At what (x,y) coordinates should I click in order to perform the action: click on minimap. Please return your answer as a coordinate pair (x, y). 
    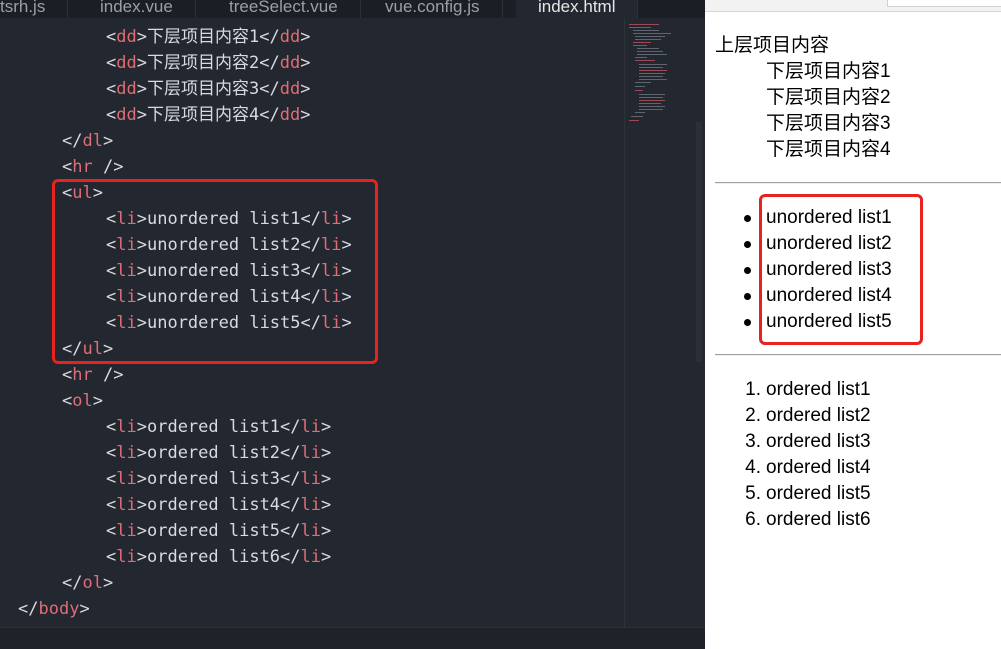
    Looking at the image, I should click on (663, 323).